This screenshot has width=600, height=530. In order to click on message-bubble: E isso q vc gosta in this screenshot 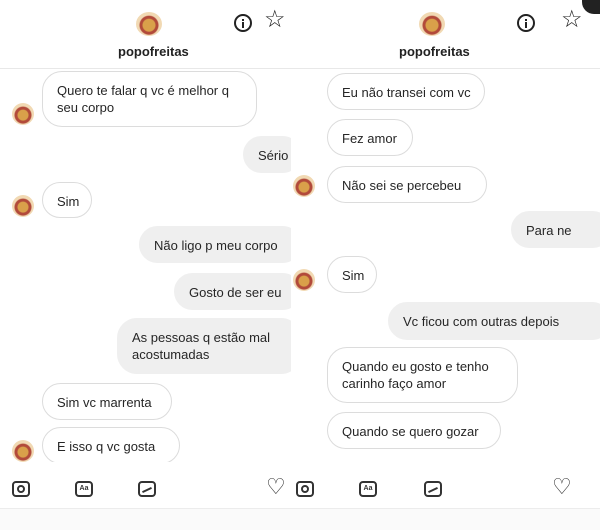, I will do `click(111, 445)`.